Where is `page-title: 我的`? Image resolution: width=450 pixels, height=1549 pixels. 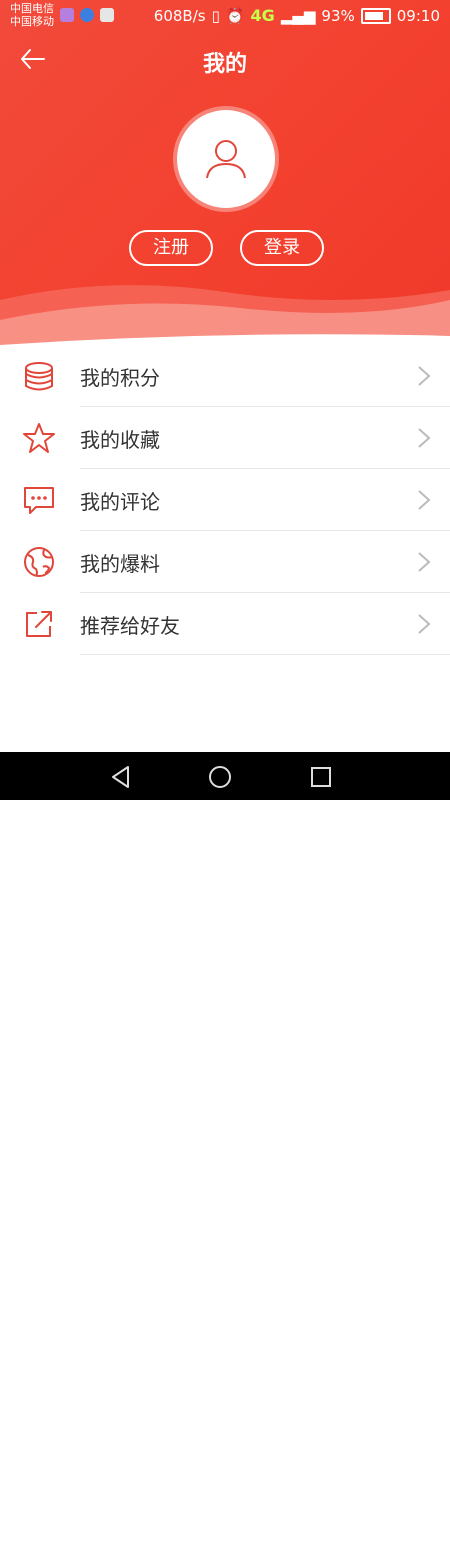 page-title: 我的 is located at coordinates (224, 64).